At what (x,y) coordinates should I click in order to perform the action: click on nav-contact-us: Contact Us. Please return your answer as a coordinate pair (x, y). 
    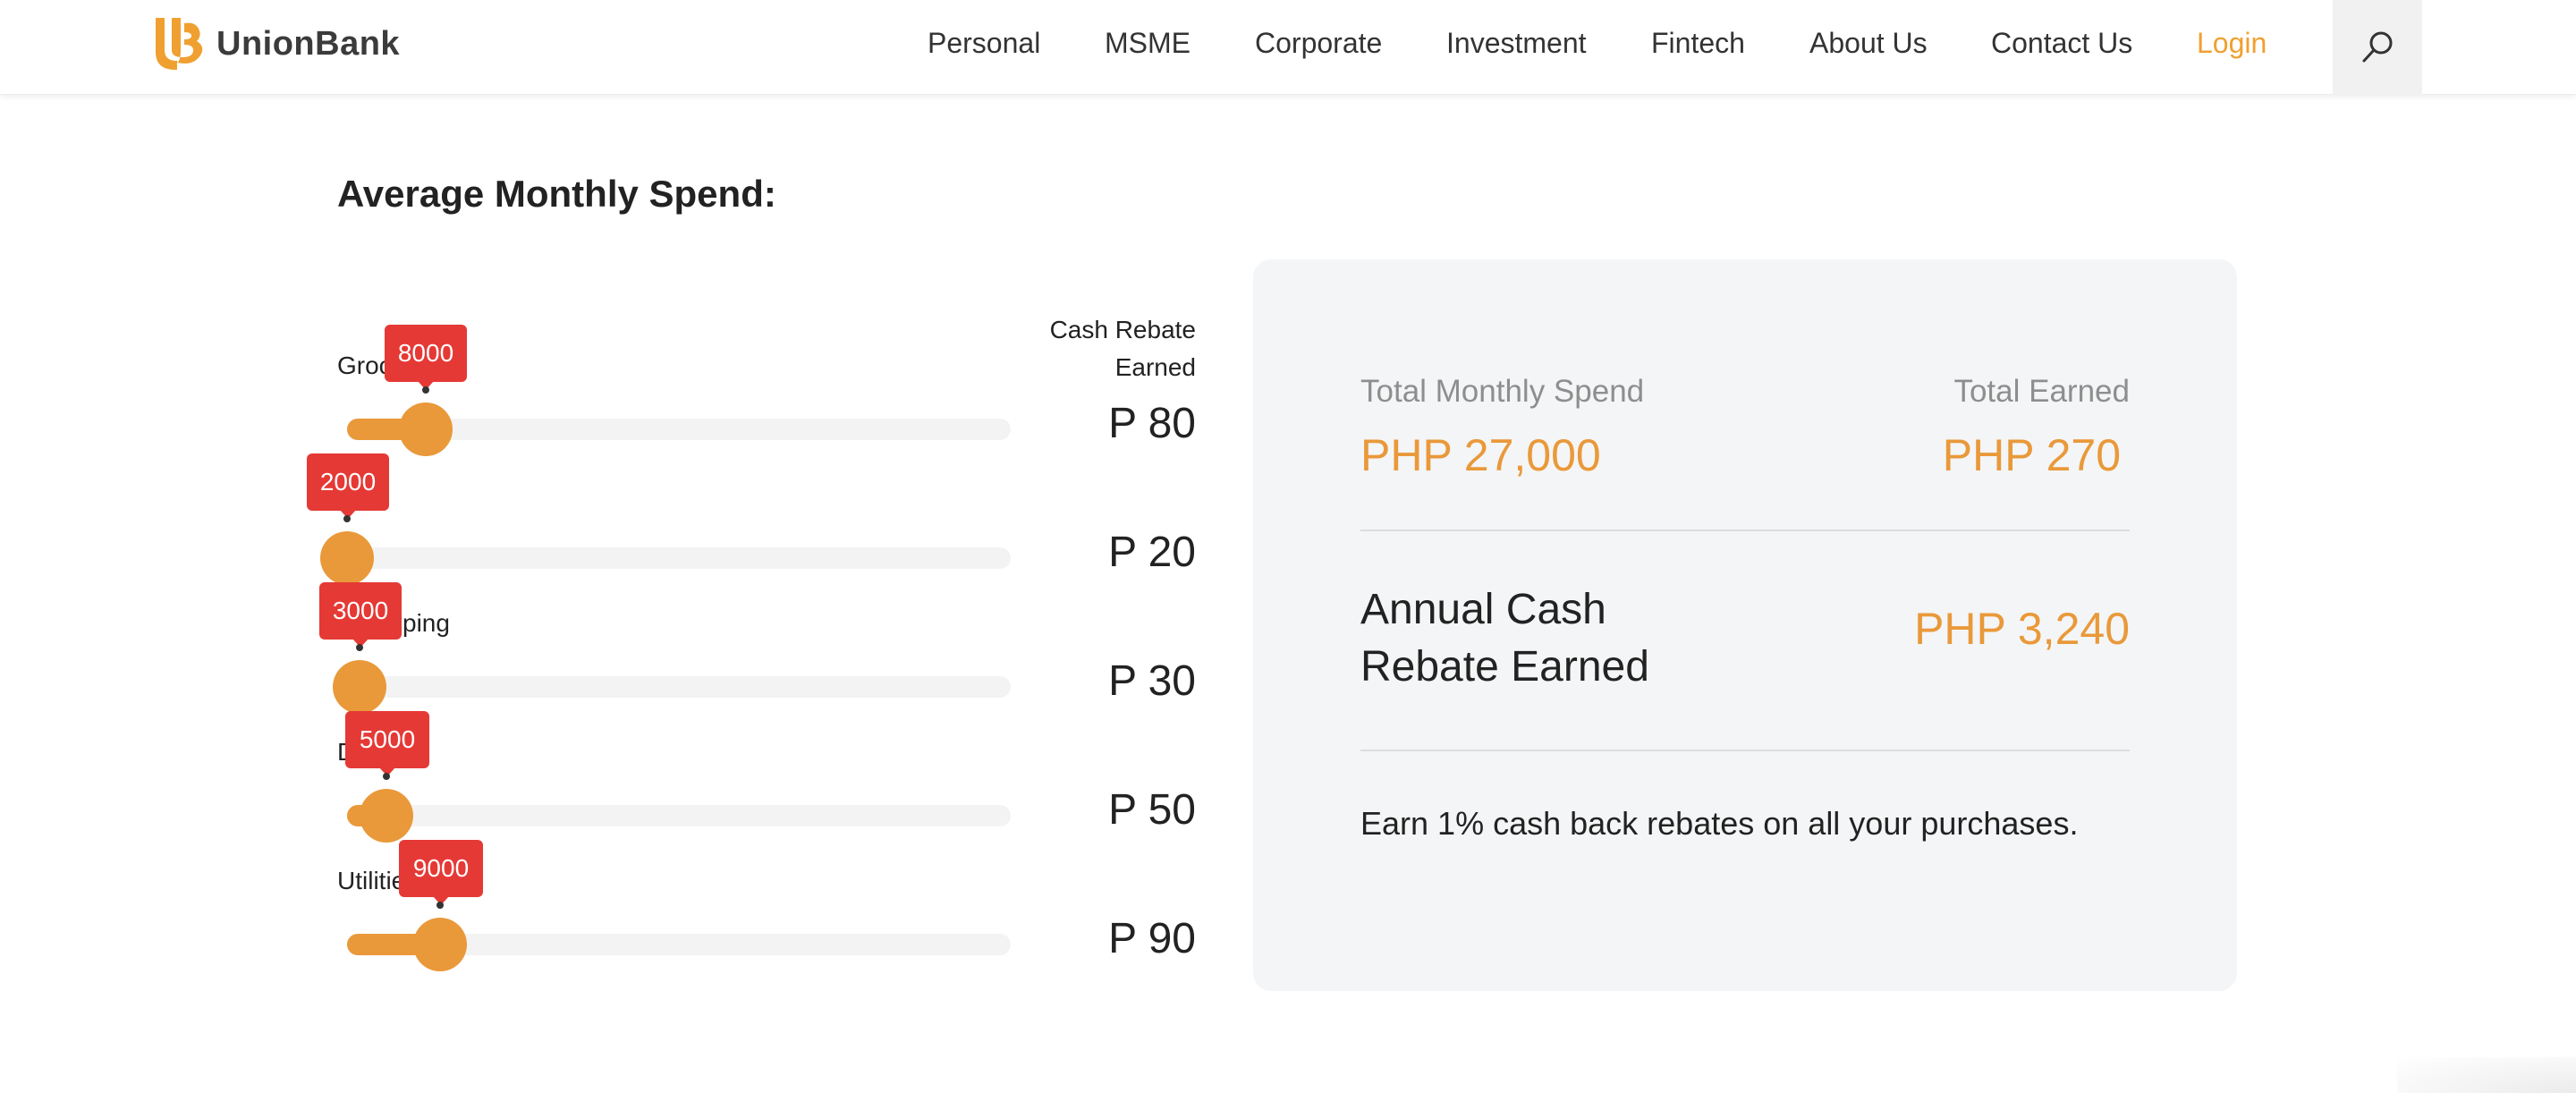
    Looking at the image, I should click on (2061, 43).